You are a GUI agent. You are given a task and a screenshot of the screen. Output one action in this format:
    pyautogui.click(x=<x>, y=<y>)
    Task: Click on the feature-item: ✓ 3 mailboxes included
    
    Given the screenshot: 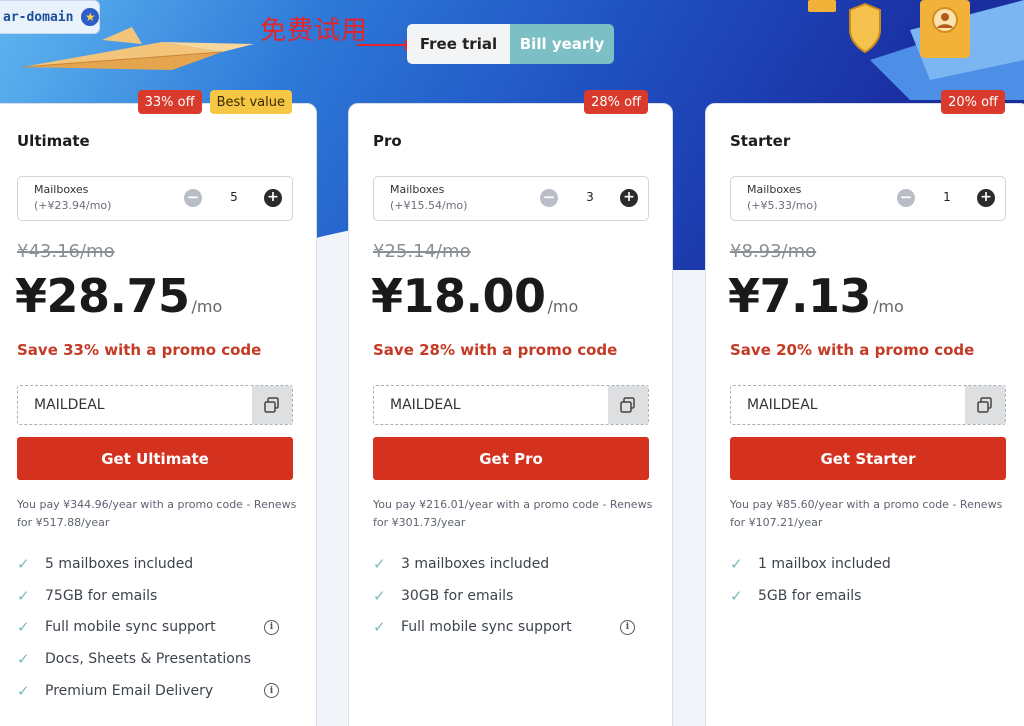 What is the action you would take?
    pyautogui.click(x=513, y=564)
    